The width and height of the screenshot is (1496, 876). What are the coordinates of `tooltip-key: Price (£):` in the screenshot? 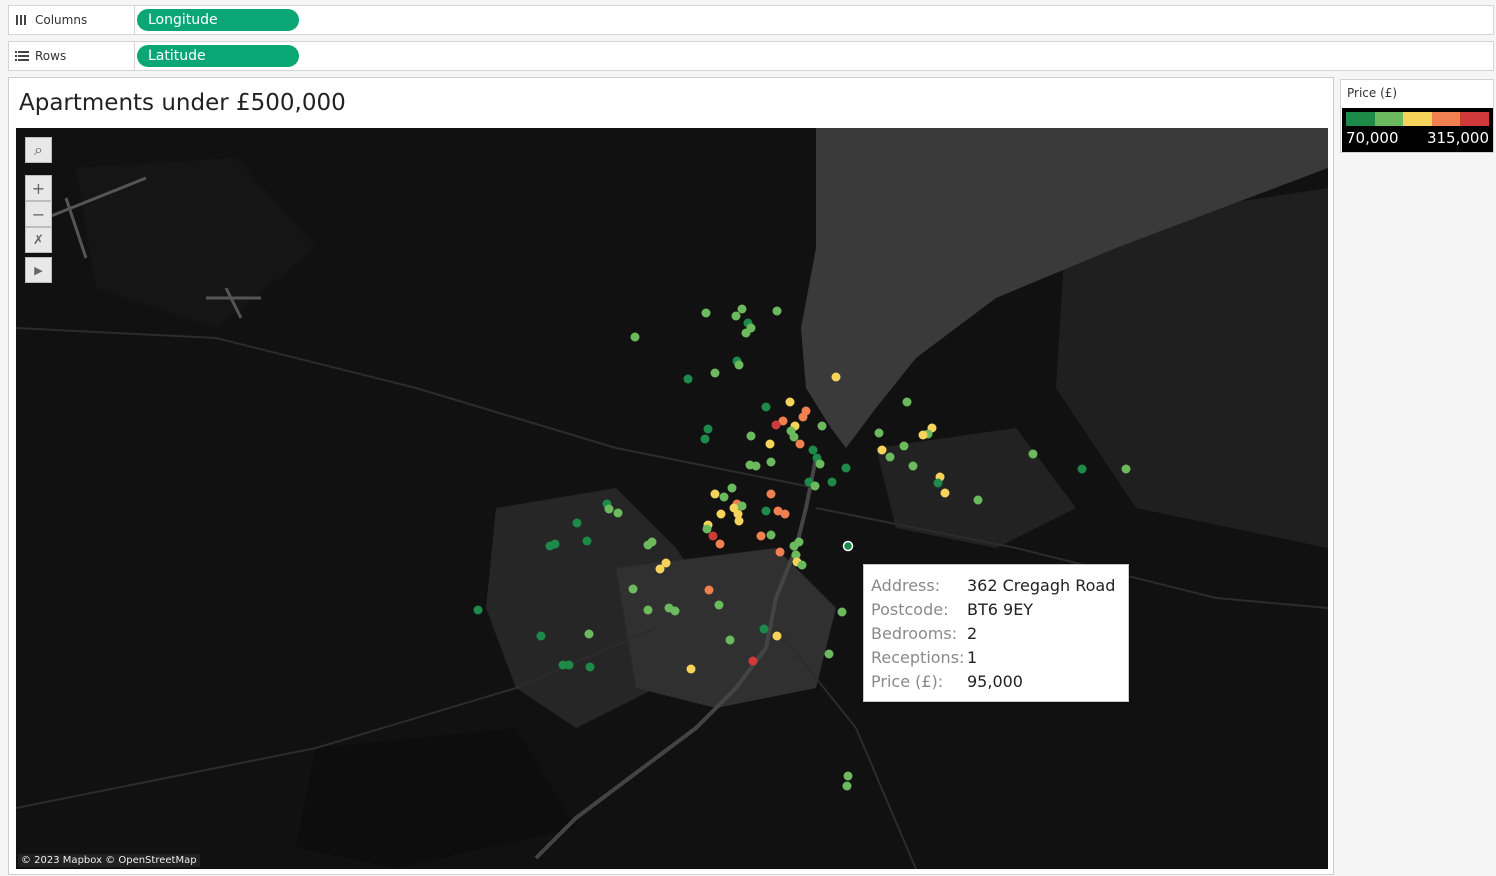 It's located at (907, 681).